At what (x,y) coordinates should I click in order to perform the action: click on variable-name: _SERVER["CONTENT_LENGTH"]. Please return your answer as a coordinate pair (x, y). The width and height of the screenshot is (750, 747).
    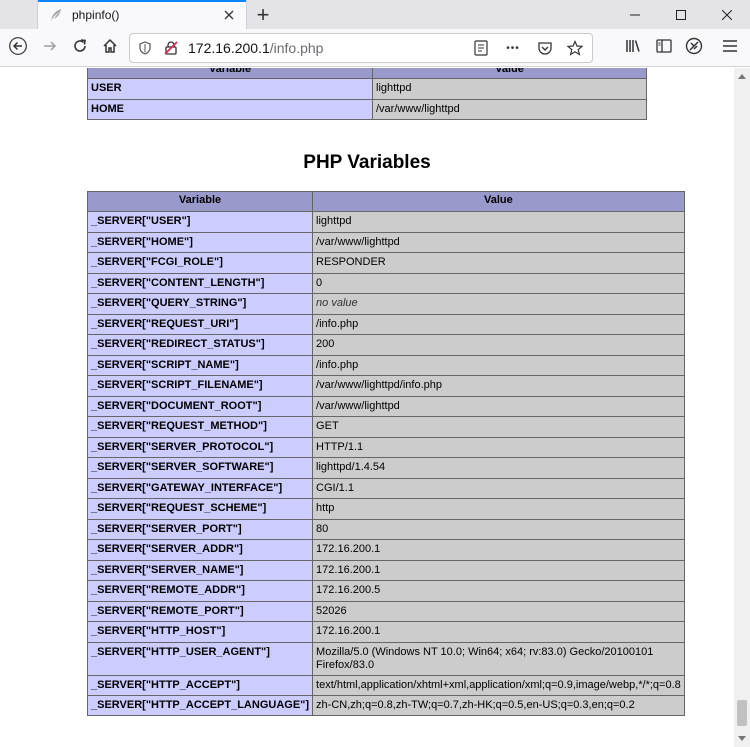
    Looking at the image, I should click on (200, 283).